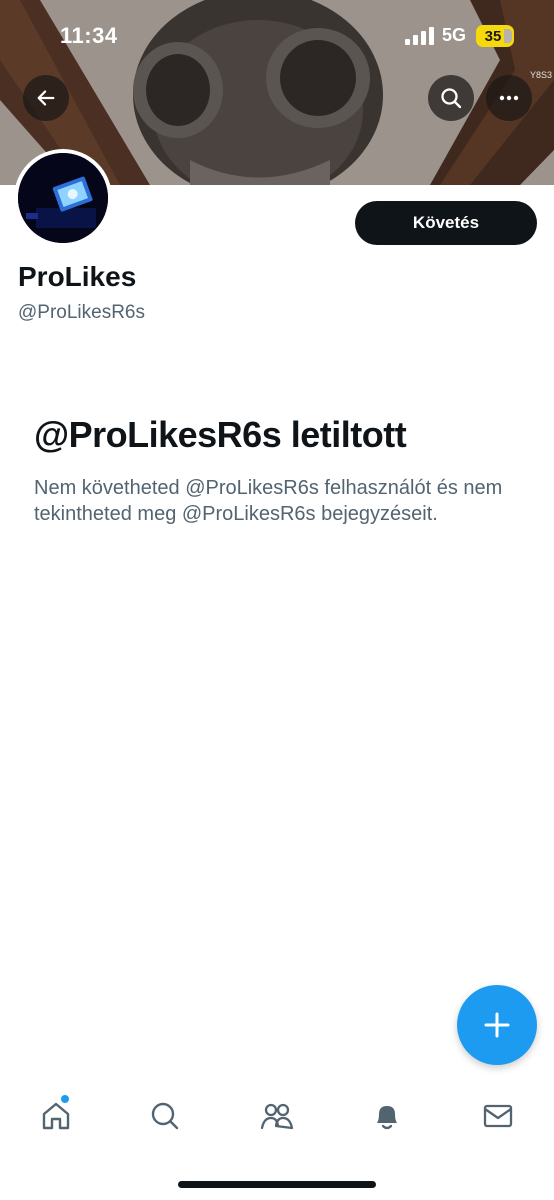 The height and width of the screenshot is (1200, 554). I want to click on nav-notifications, so click(387, 1116).